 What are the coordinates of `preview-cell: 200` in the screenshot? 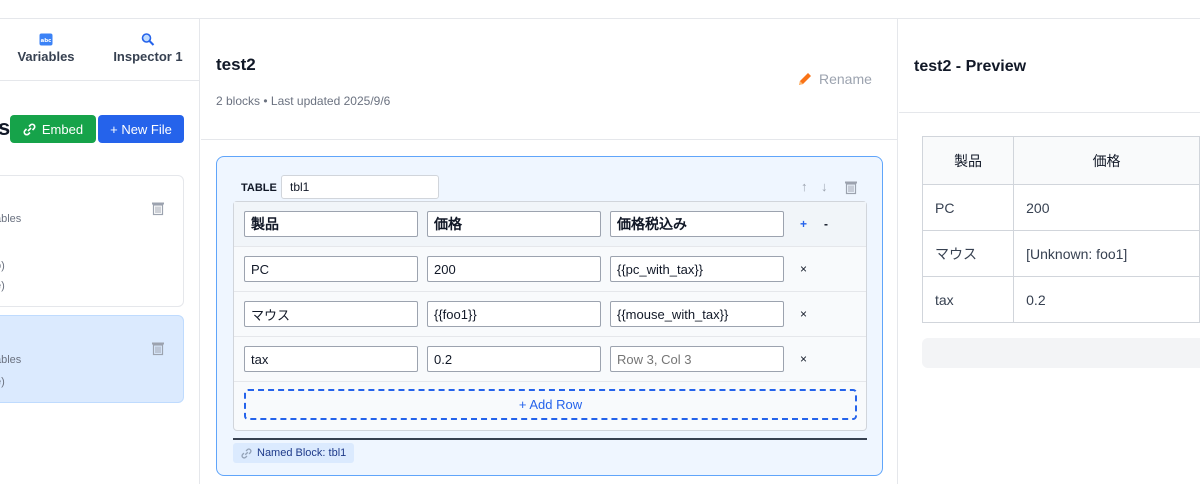 It's located at (1106, 207).